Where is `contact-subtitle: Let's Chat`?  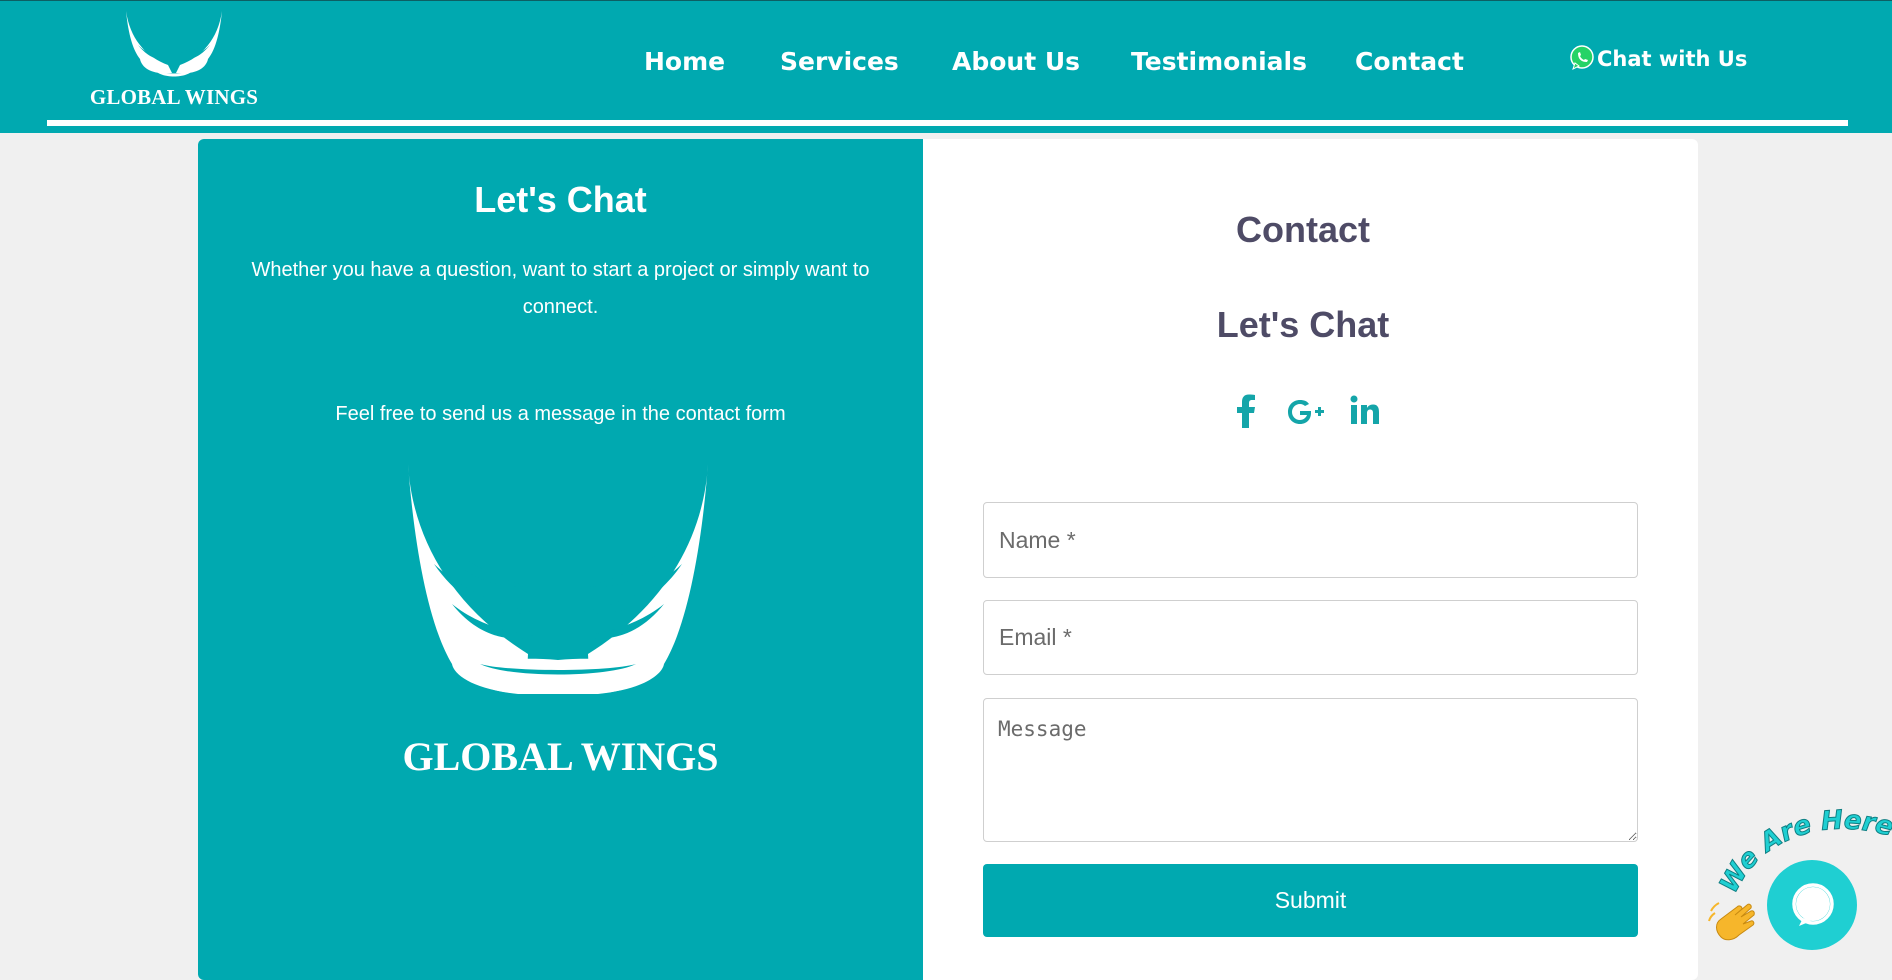
contact-subtitle: Let's Chat is located at coordinates (1303, 324).